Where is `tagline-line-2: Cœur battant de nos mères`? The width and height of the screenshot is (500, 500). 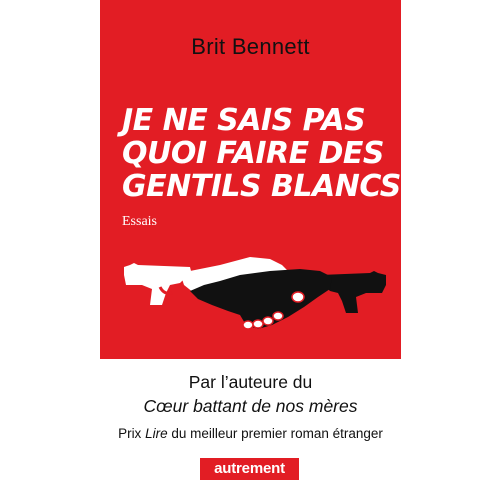
tagline-line-2: Cœur battant de nos mères is located at coordinates (250, 406).